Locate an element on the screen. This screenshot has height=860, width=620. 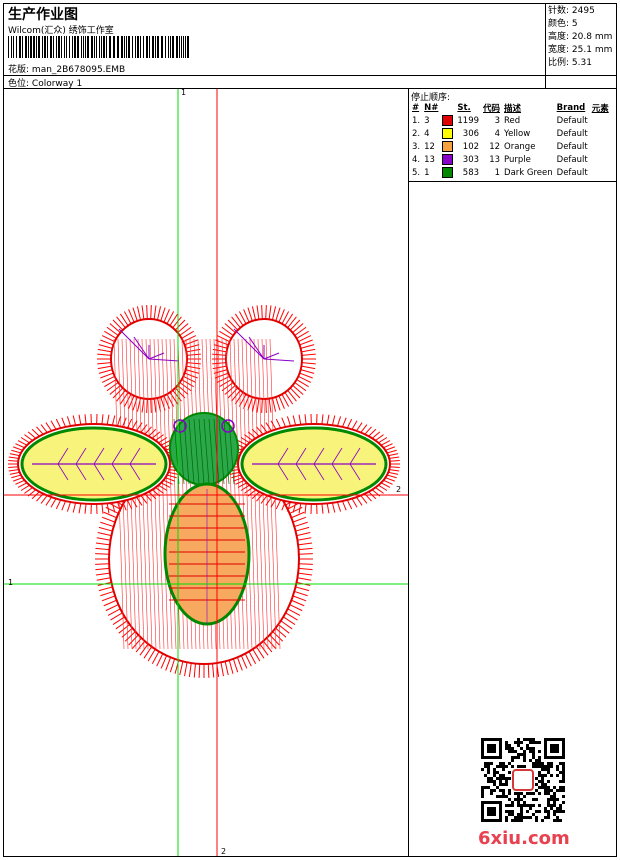
stat-scale: 比例: 5.31 is located at coordinates (570, 63).